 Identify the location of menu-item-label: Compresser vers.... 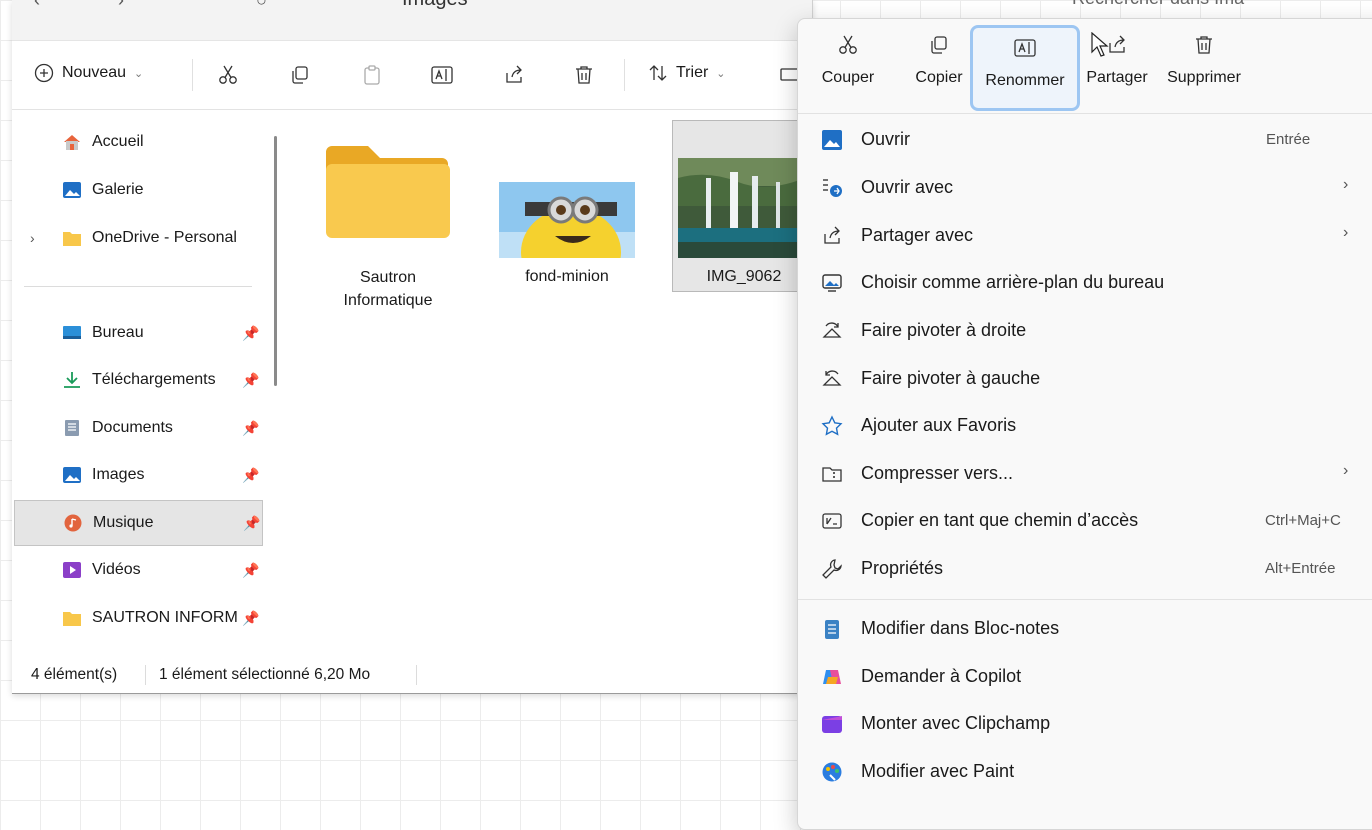
(937, 473).